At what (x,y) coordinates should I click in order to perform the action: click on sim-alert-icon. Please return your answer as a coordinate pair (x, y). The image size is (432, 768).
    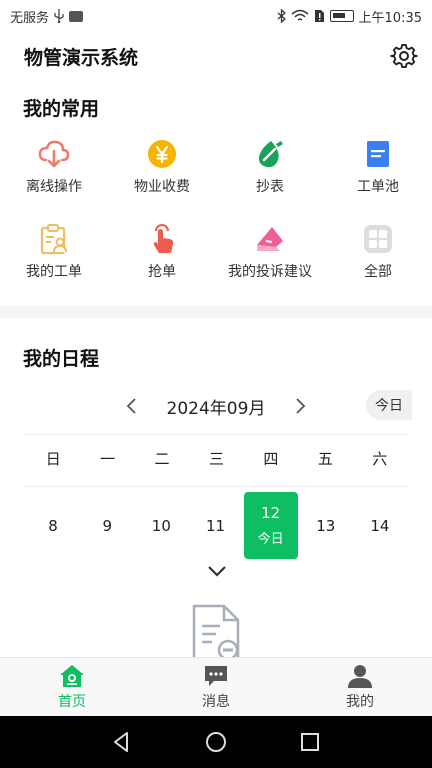
    Looking at the image, I should click on (319, 16).